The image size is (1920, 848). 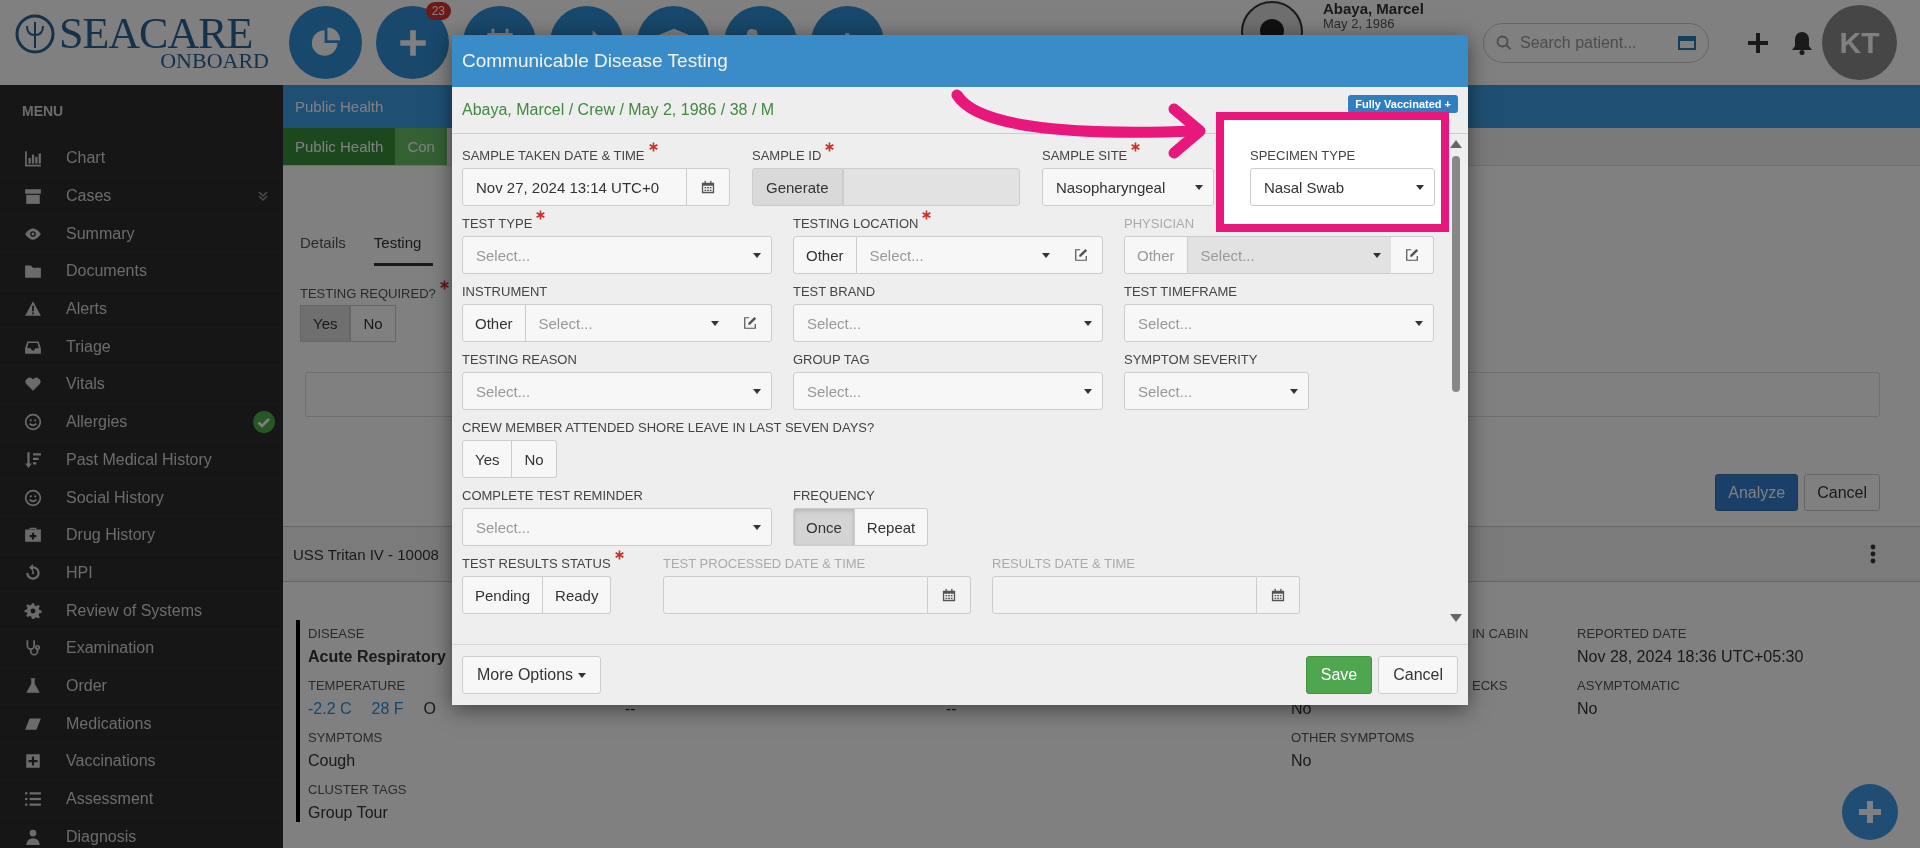 What do you see at coordinates (141, 498) in the screenshot?
I see `menu-item: Social History` at bounding box center [141, 498].